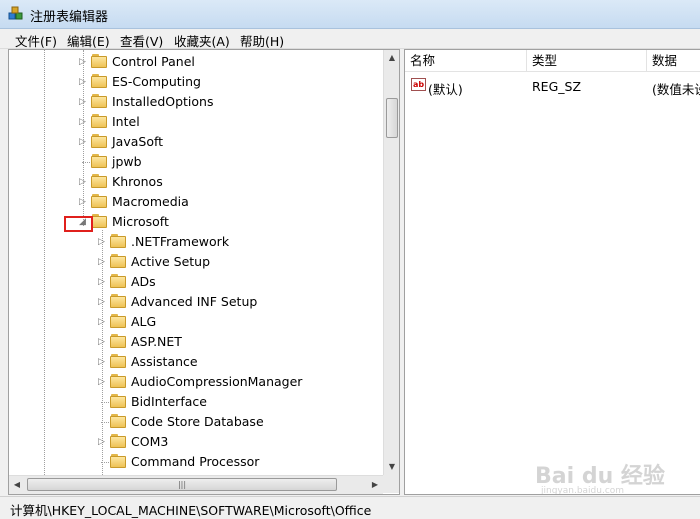 This screenshot has height=519, width=700. I want to click on tree-node-label: Advanced INF Setup, so click(194, 301).